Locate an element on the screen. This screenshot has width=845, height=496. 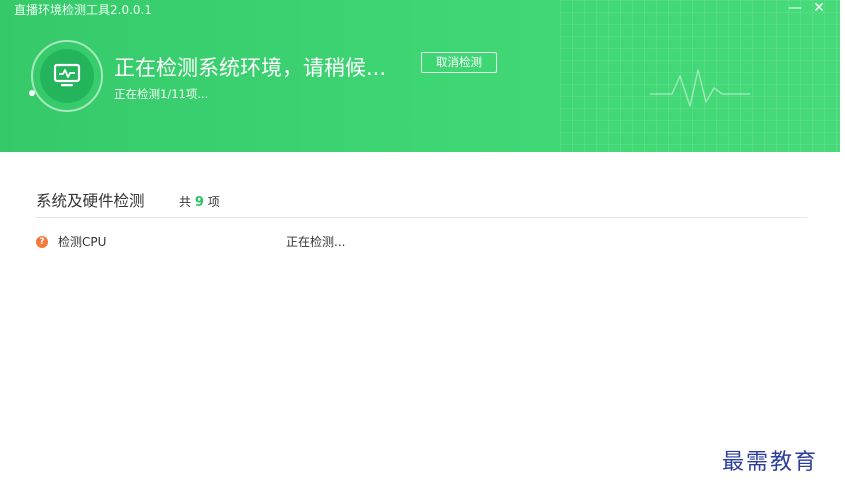
close-button: ✕ is located at coordinates (819, 8).